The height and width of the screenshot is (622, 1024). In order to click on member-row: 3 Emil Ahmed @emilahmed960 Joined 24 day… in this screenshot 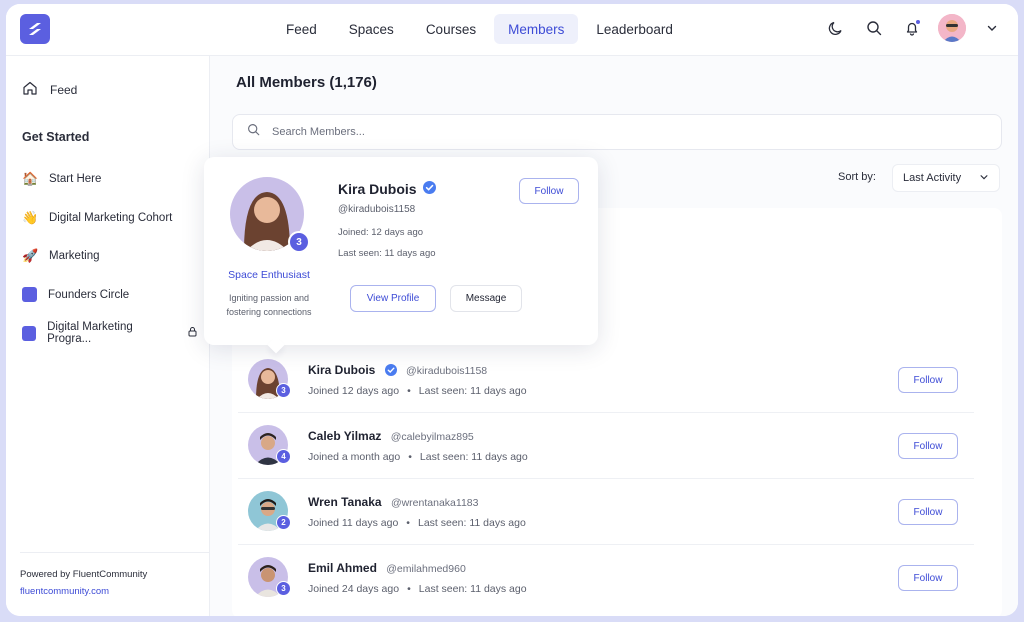, I will do `click(606, 578)`.